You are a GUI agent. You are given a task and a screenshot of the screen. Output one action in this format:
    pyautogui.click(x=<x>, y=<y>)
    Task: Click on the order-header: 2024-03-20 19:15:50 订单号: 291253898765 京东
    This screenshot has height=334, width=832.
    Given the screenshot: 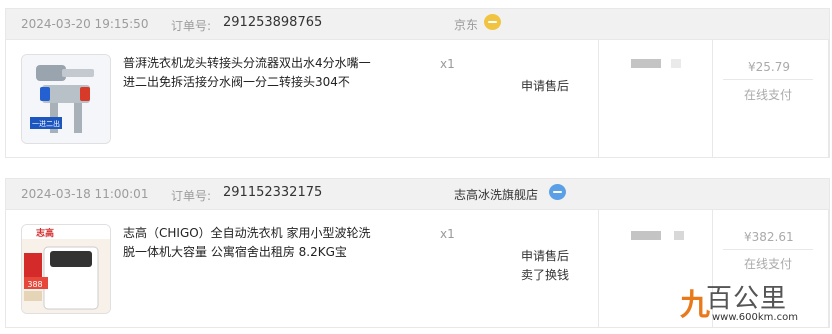 What is the action you would take?
    pyautogui.click(x=417, y=24)
    